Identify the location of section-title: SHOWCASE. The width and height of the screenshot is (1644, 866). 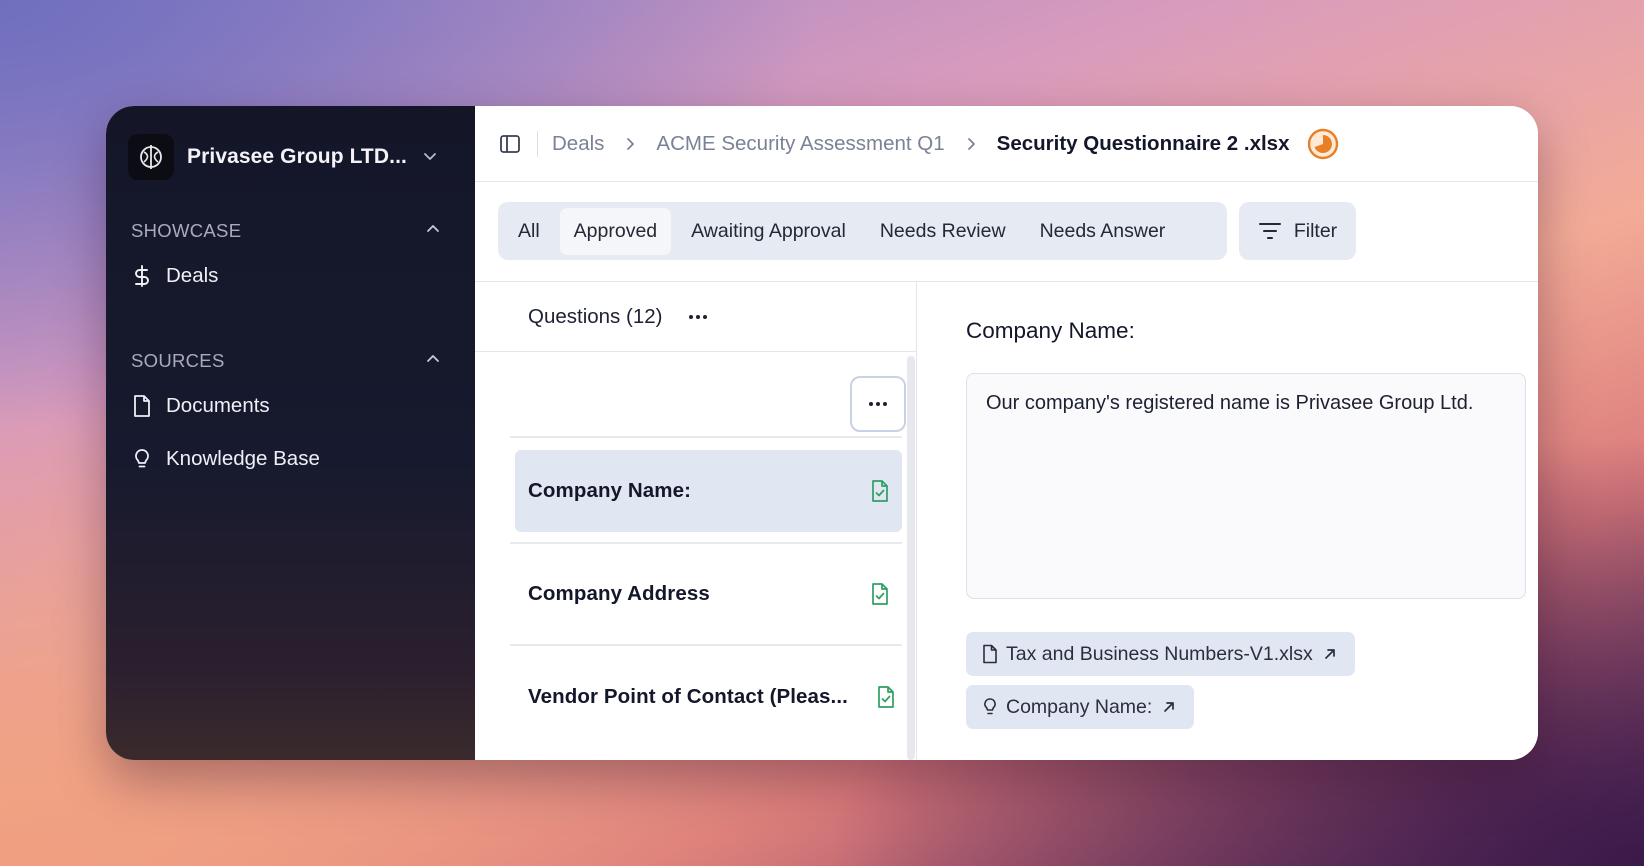
(186, 230).